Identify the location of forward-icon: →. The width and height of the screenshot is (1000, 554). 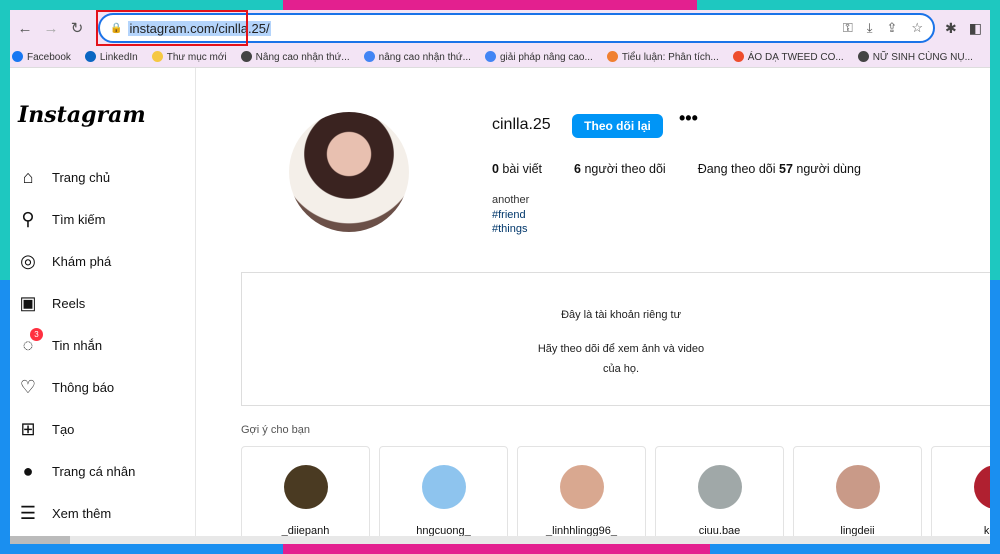
(51, 28).